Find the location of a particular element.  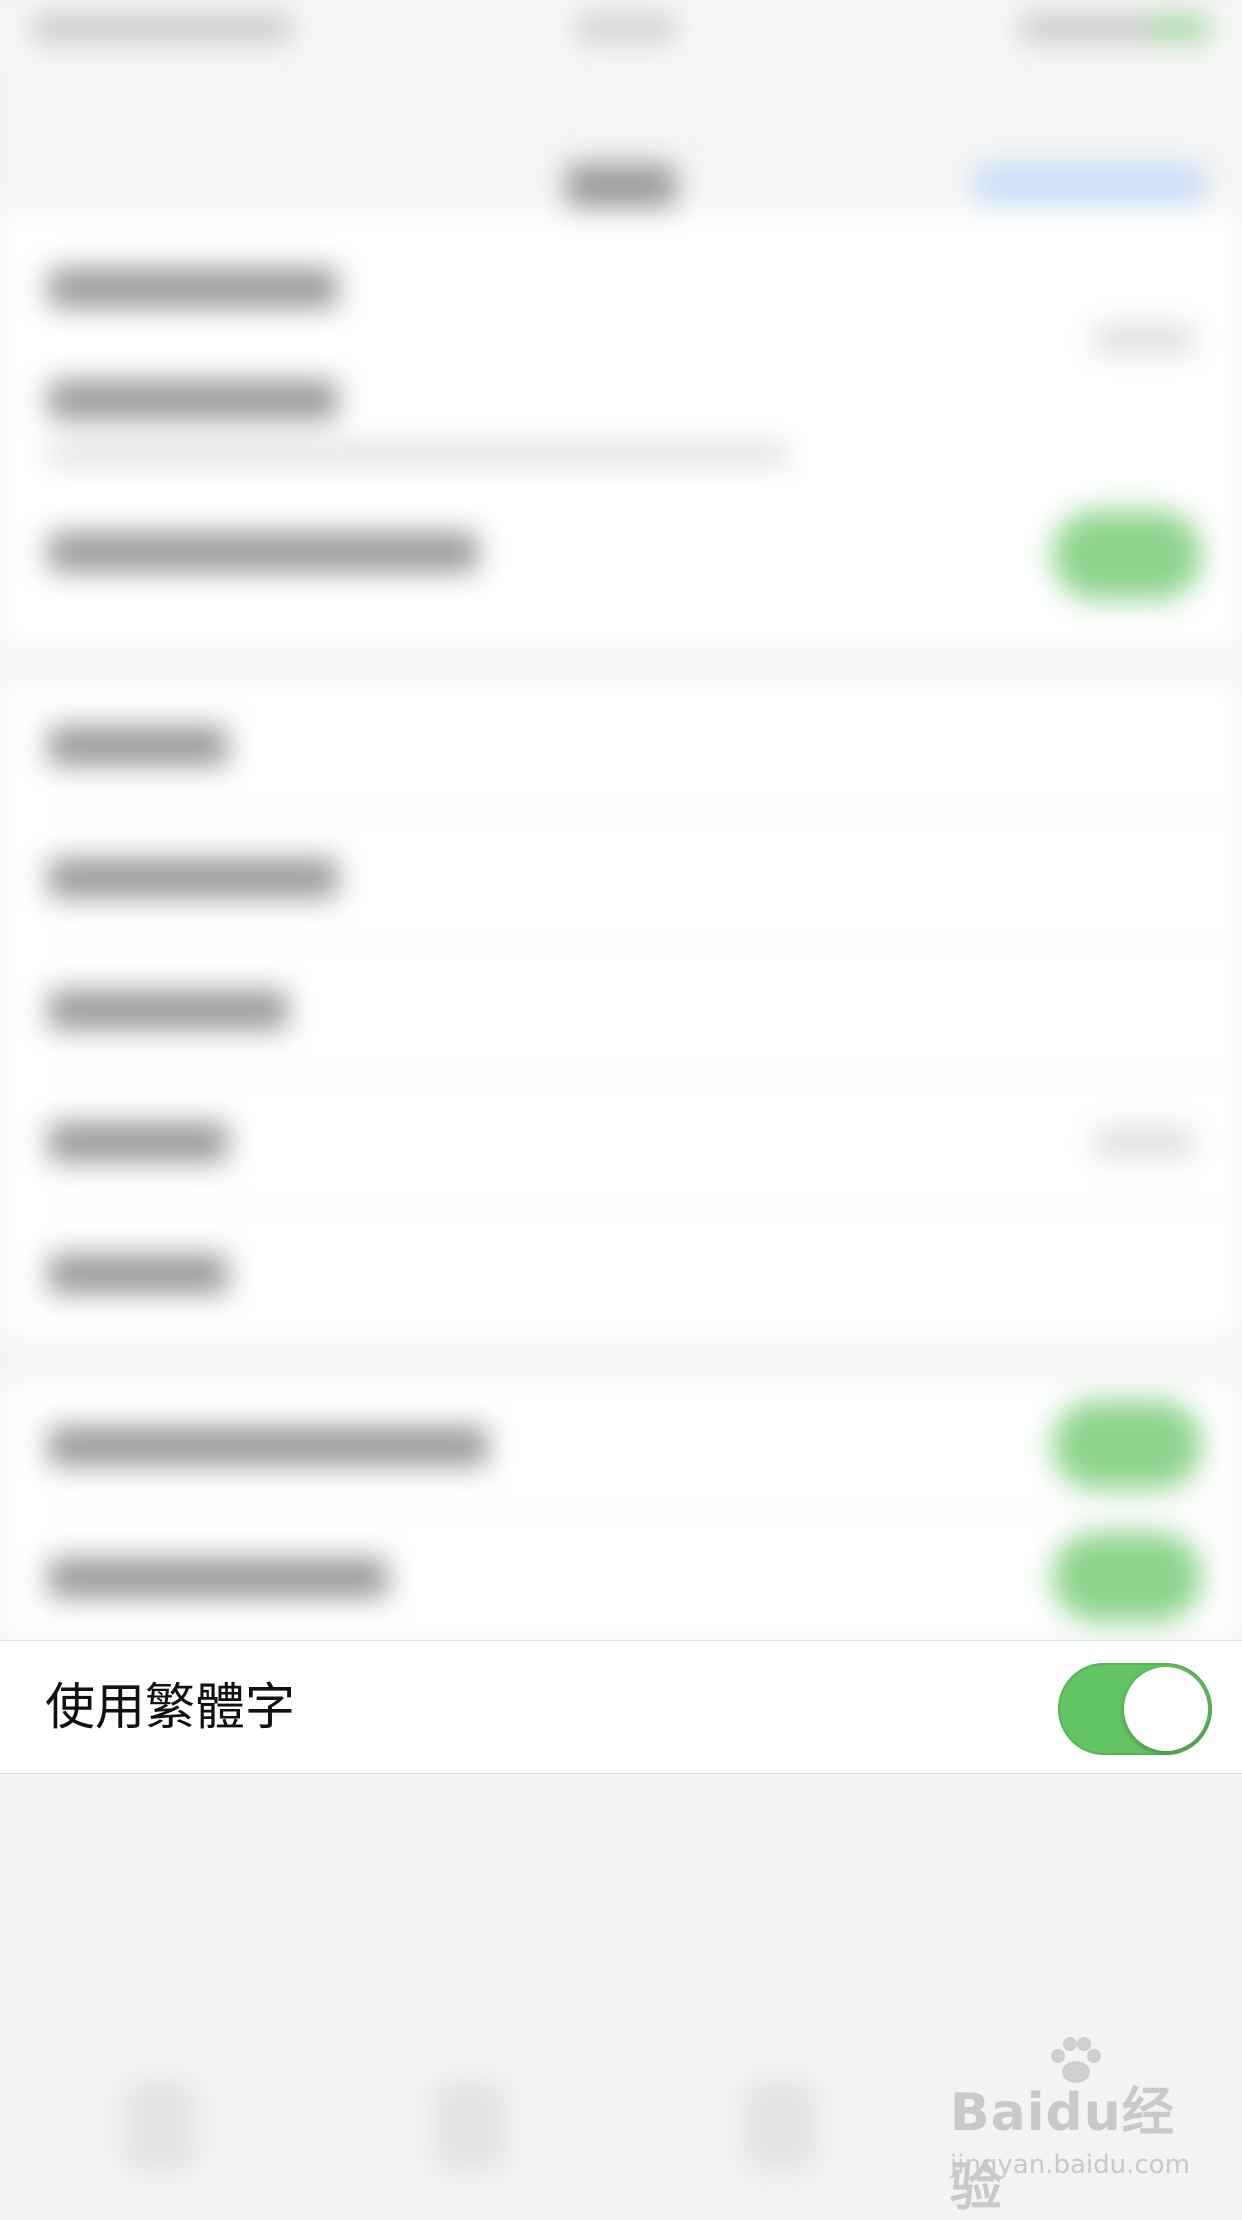

nav-title is located at coordinates (621, 186).